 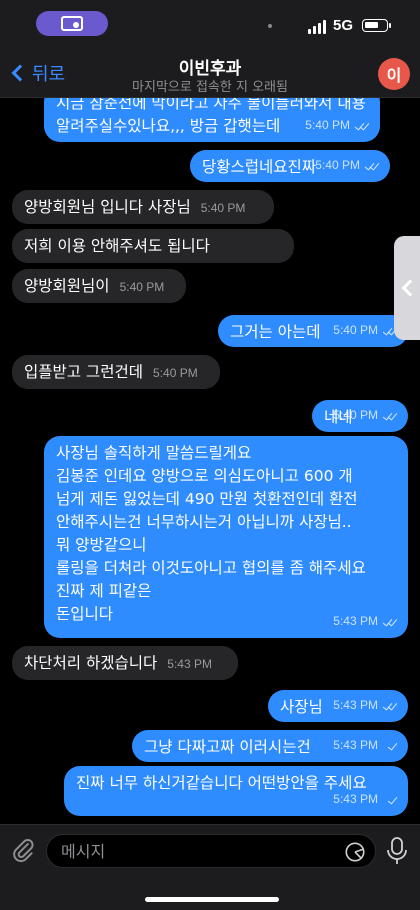 What do you see at coordinates (211, 851) in the screenshot?
I see `message-input` at bounding box center [211, 851].